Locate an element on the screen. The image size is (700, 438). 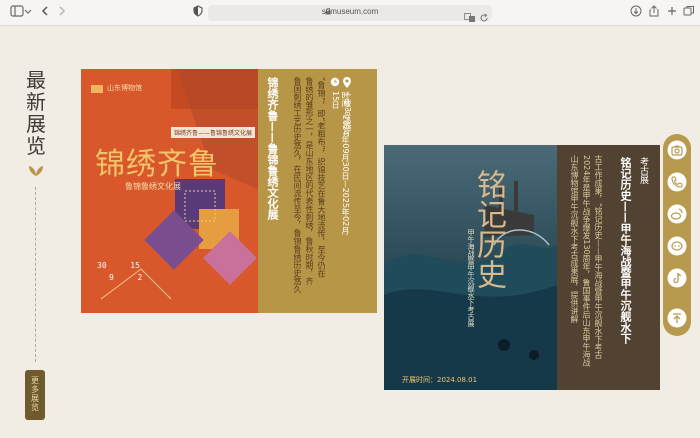
poster-subtitle: 鲁锦鲁绣文化展 is located at coordinates (153, 186).